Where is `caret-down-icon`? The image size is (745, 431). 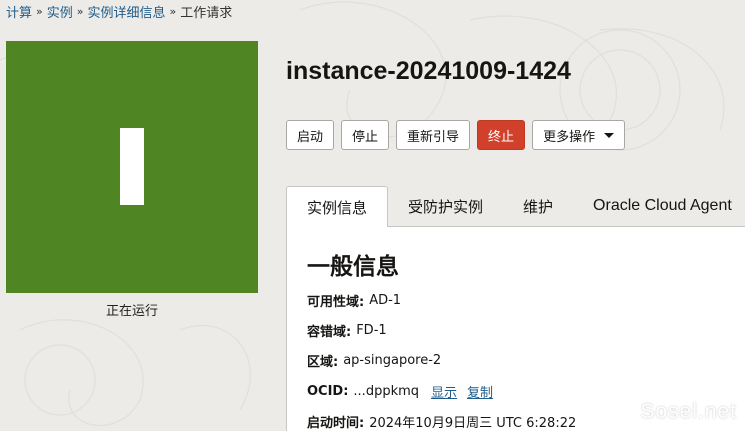
caret-down-icon is located at coordinates (609, 135).